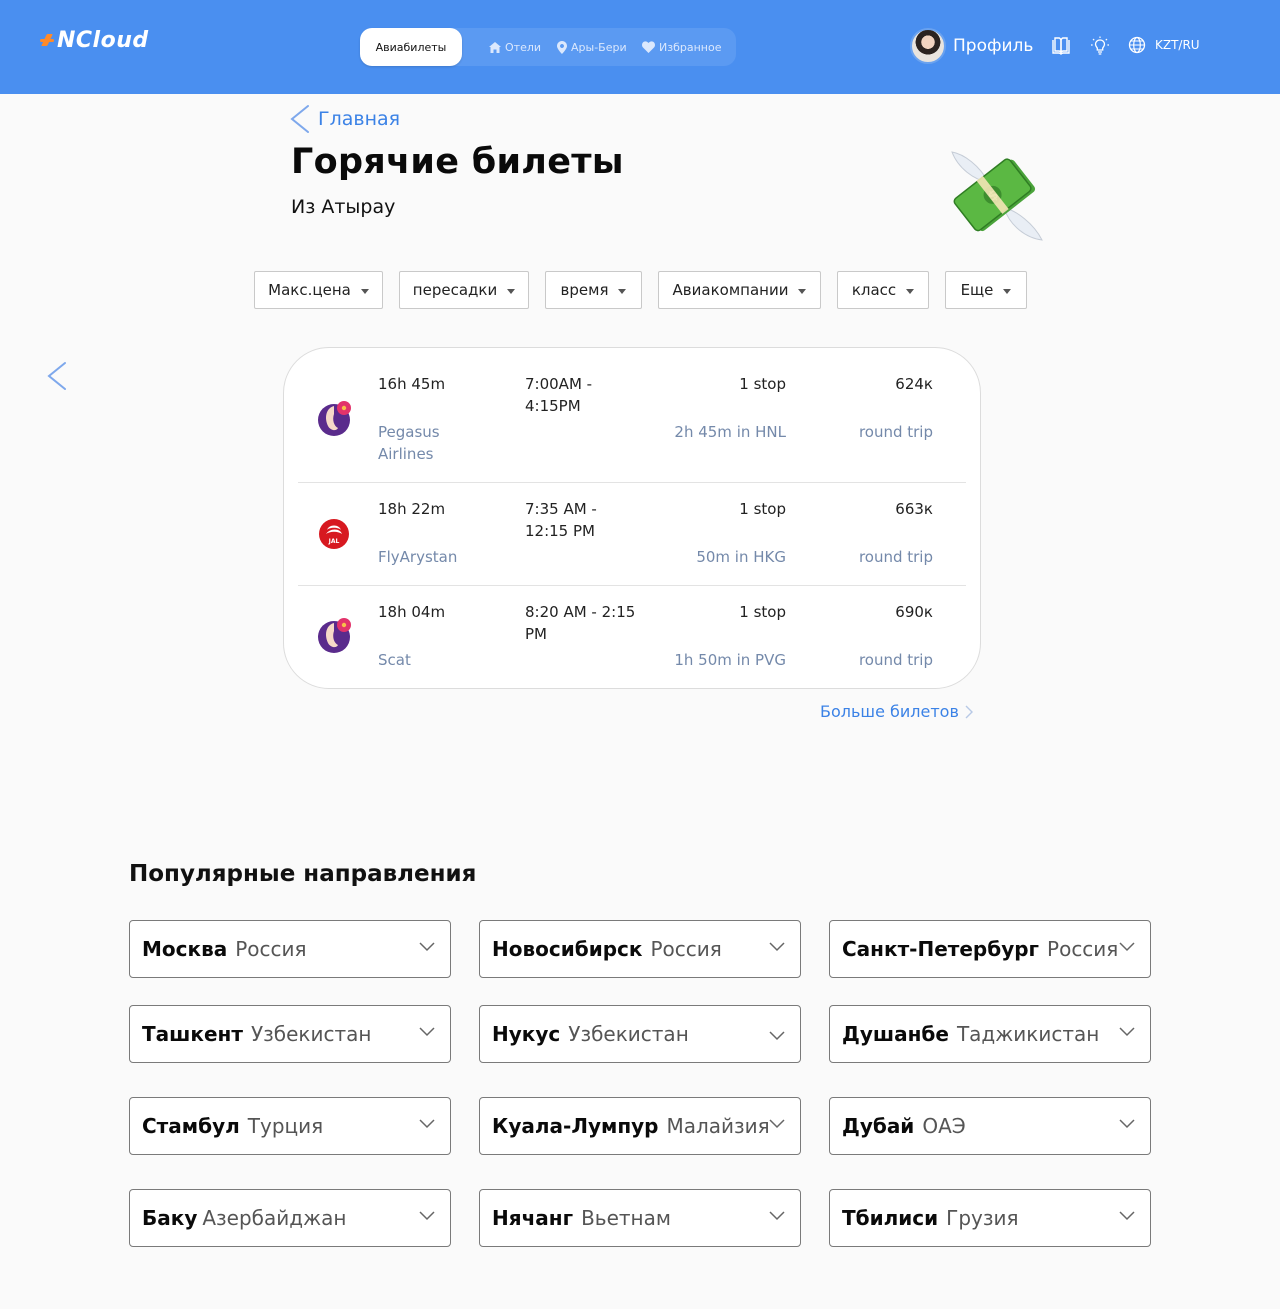 This screenshot has height=1309, width=1280. I want to click on destination-item: Душанбе Таджикистан, so click(990, 1034).